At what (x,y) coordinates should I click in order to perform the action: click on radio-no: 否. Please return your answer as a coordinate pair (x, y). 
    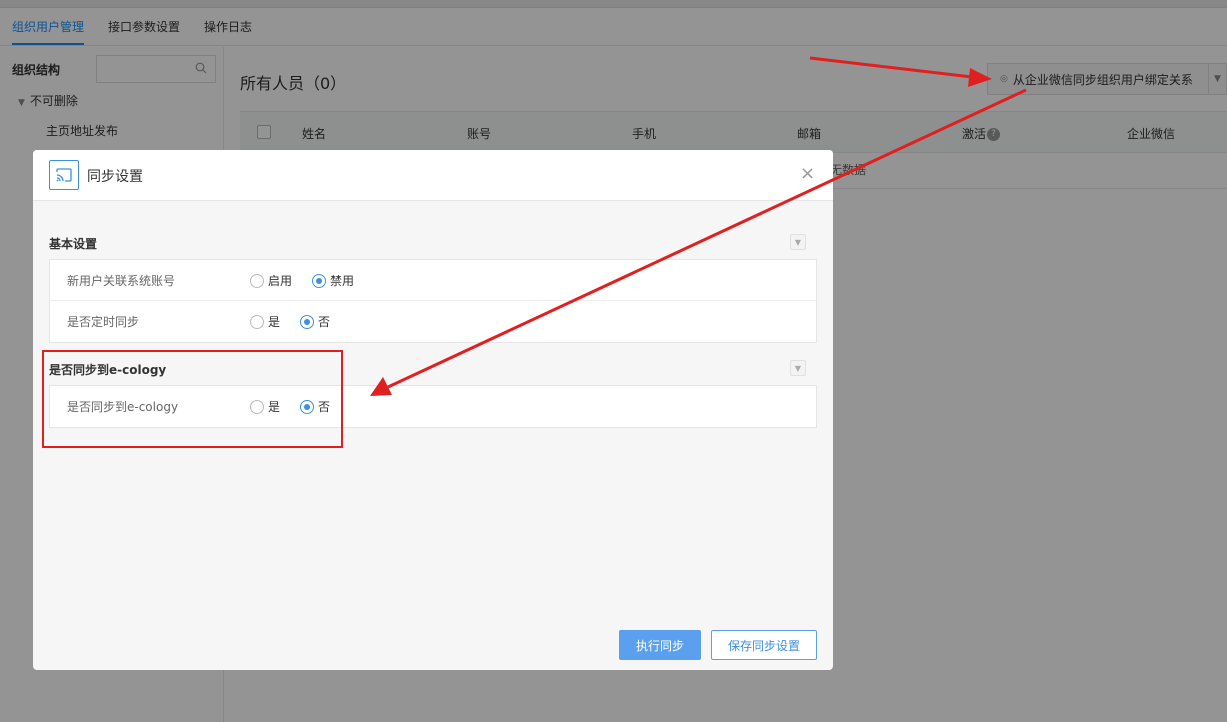
    Looking at the image, I should click on (315, 321).